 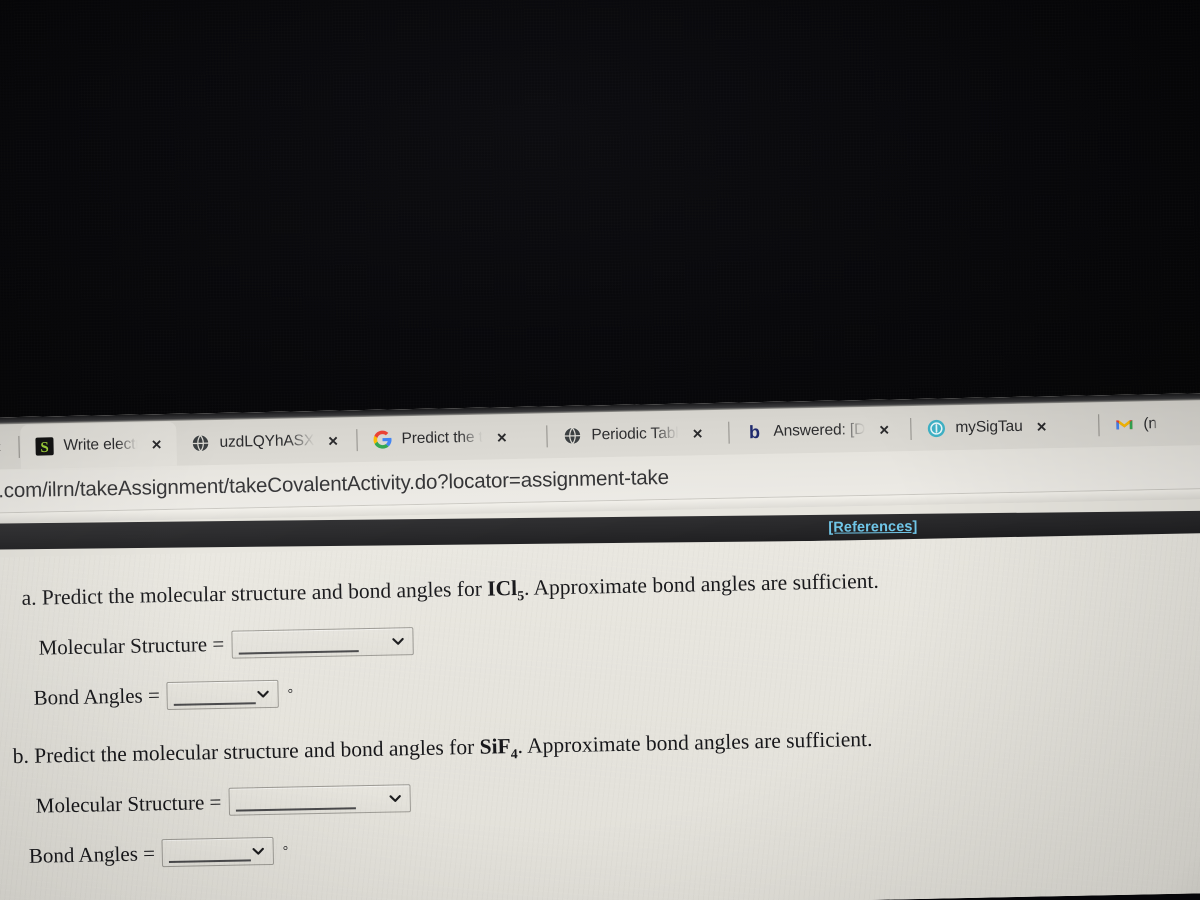 I want to click on tab-title: mySigTau, so click(x=989, y=427).